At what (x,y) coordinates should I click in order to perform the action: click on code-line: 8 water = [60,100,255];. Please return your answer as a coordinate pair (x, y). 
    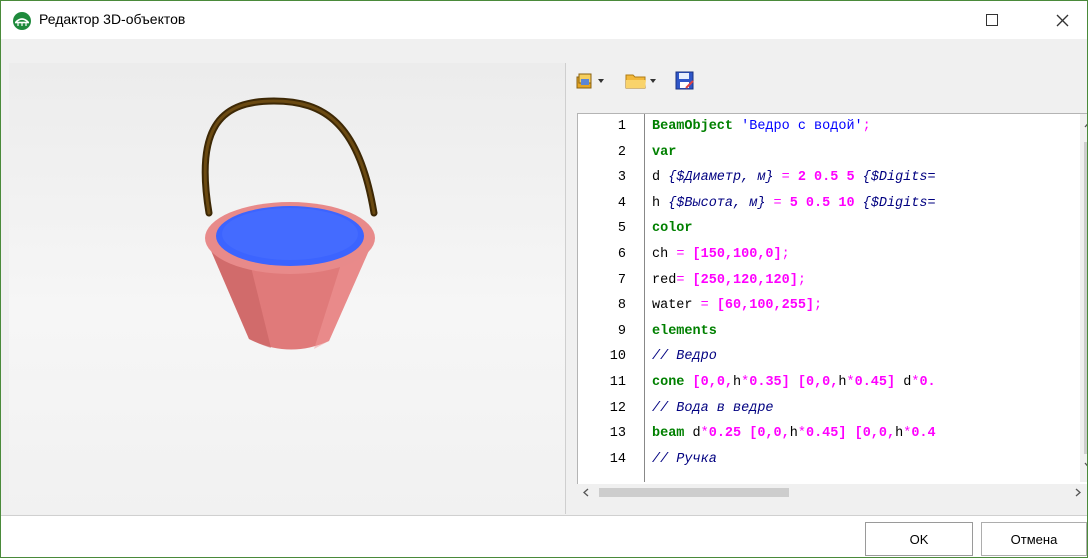
    Looking at the image, I should click on (828, 306).